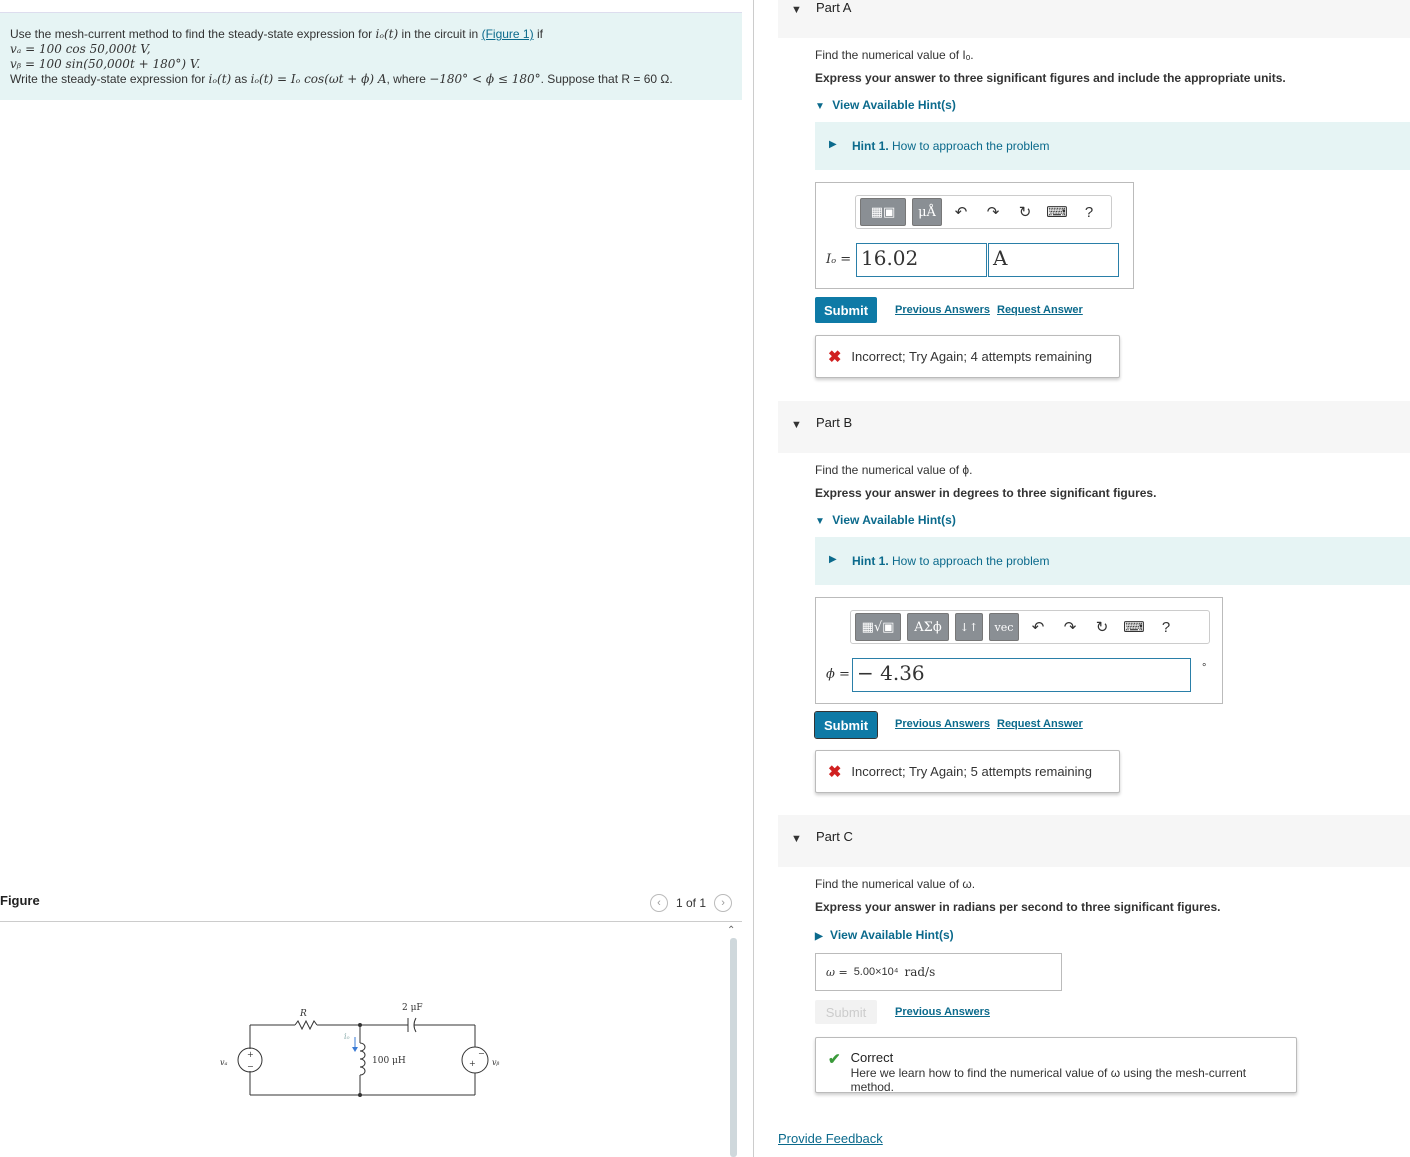  What do you see at coordinates (1094, 427) in the screenshot?
I see `part-b-header: ▼ Part B` at bounding box center [1094, 427].